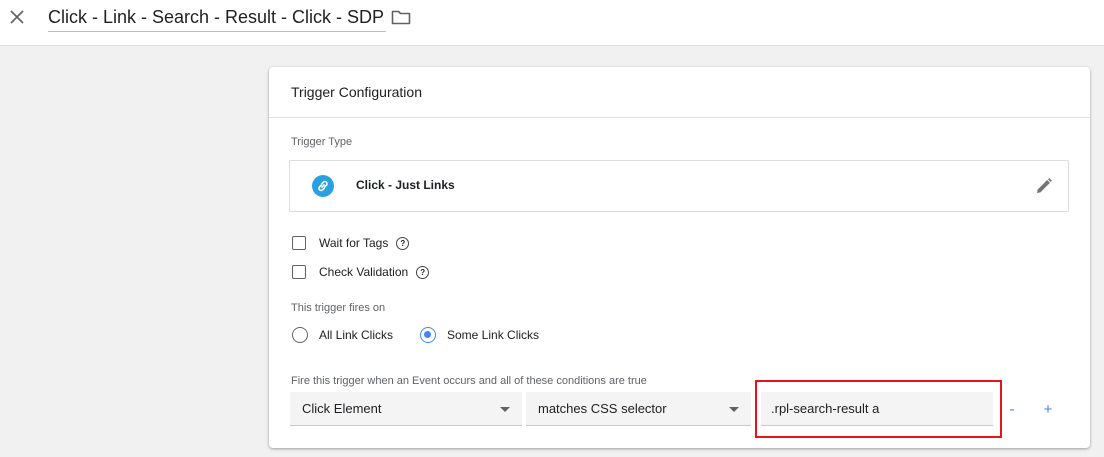 Image resolution: width=1104 pixels, height=457 pixels. I want to click on check-validation-option: Check Validation ?, so click(361, 272).